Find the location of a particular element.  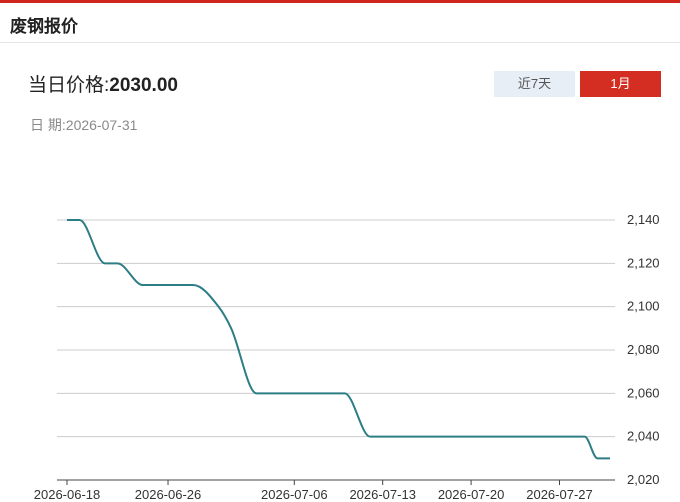

y-tick-label: 2,140 is located at coordinates (643, 219).